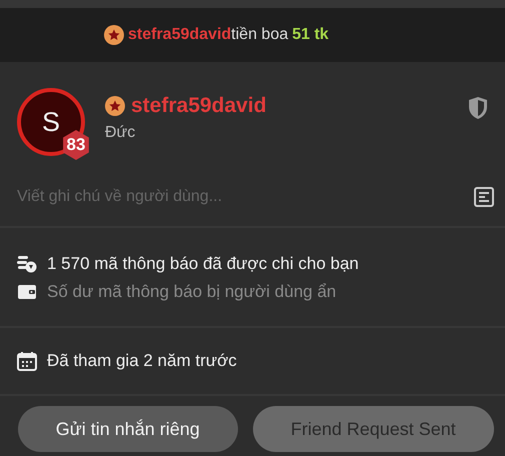 Image resolution: width=505 pixels, height=456 pixels. Describe the element at coordinates (203, 264) in the screenshot. I see `stat-text: 1 570 mã thông báo đã được chi cho bạn` at that location.